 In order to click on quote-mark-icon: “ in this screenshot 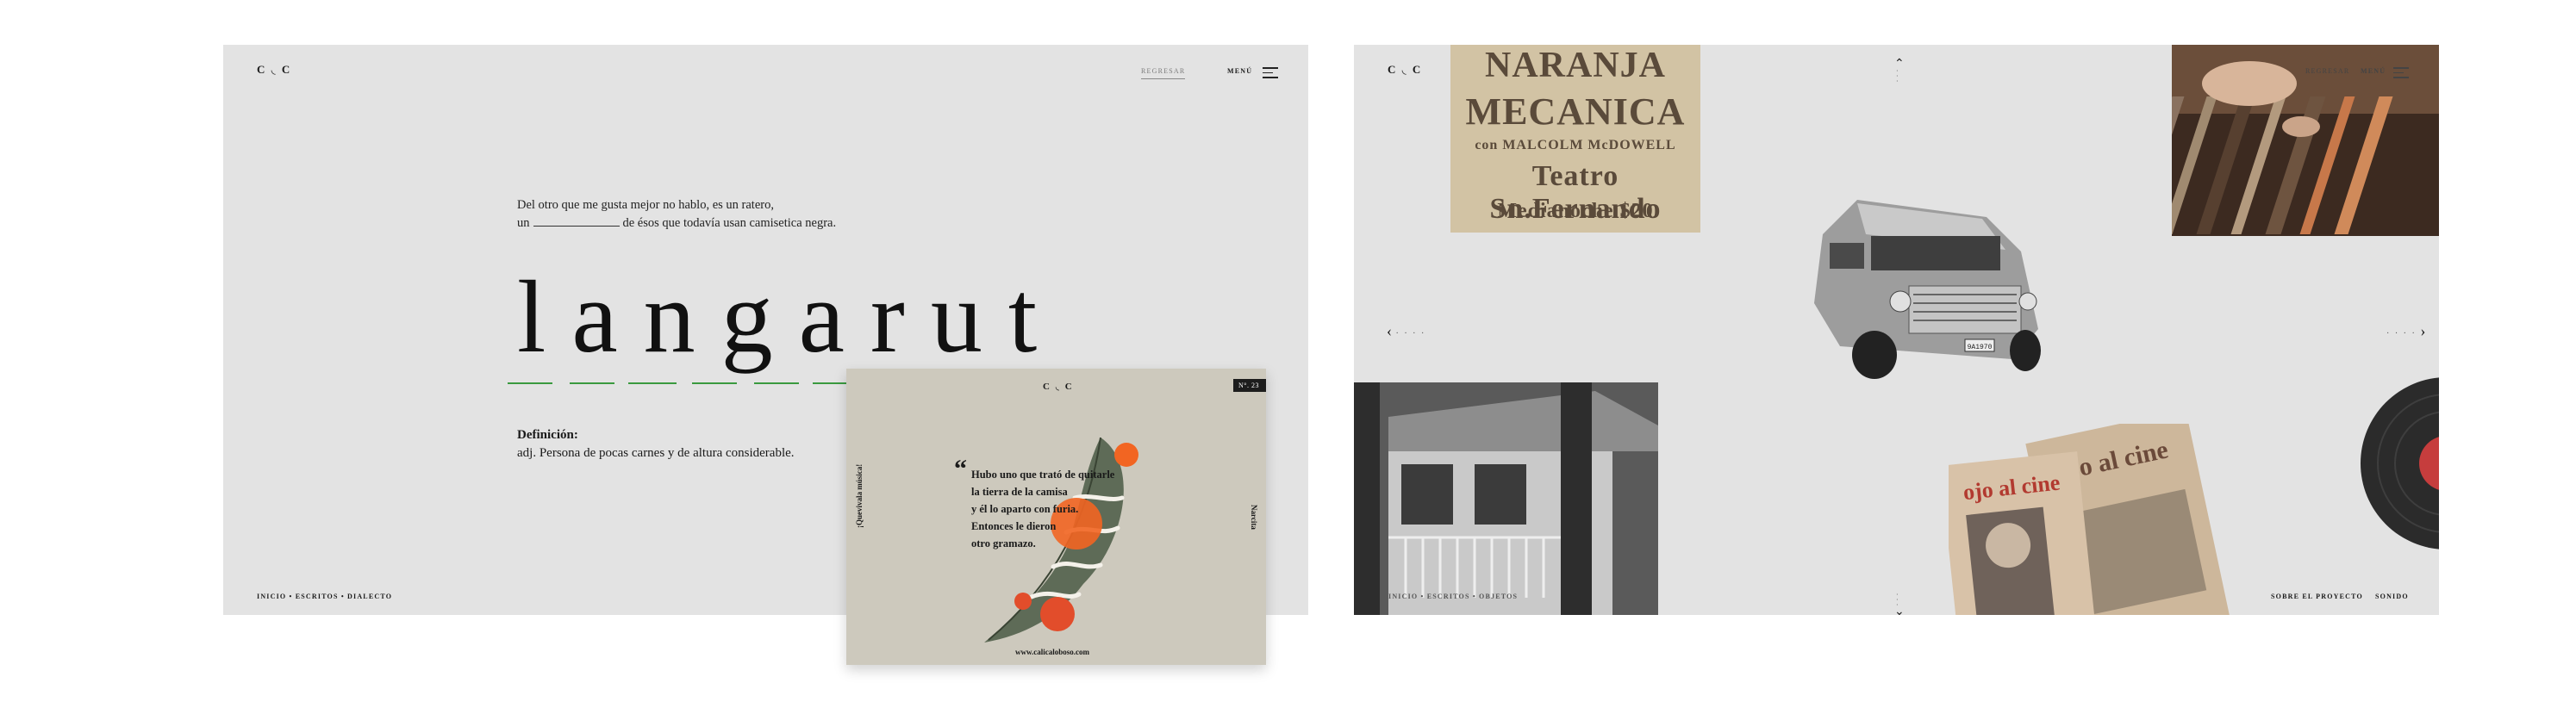, I will do `click(960, 469)`.